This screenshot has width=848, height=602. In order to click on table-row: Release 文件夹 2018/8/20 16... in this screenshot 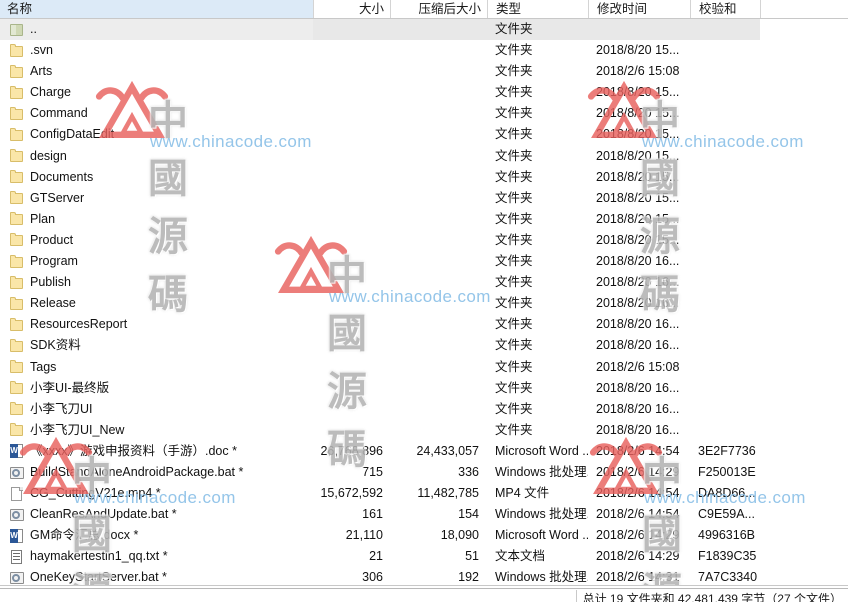, I will do `click(424, 303)`.